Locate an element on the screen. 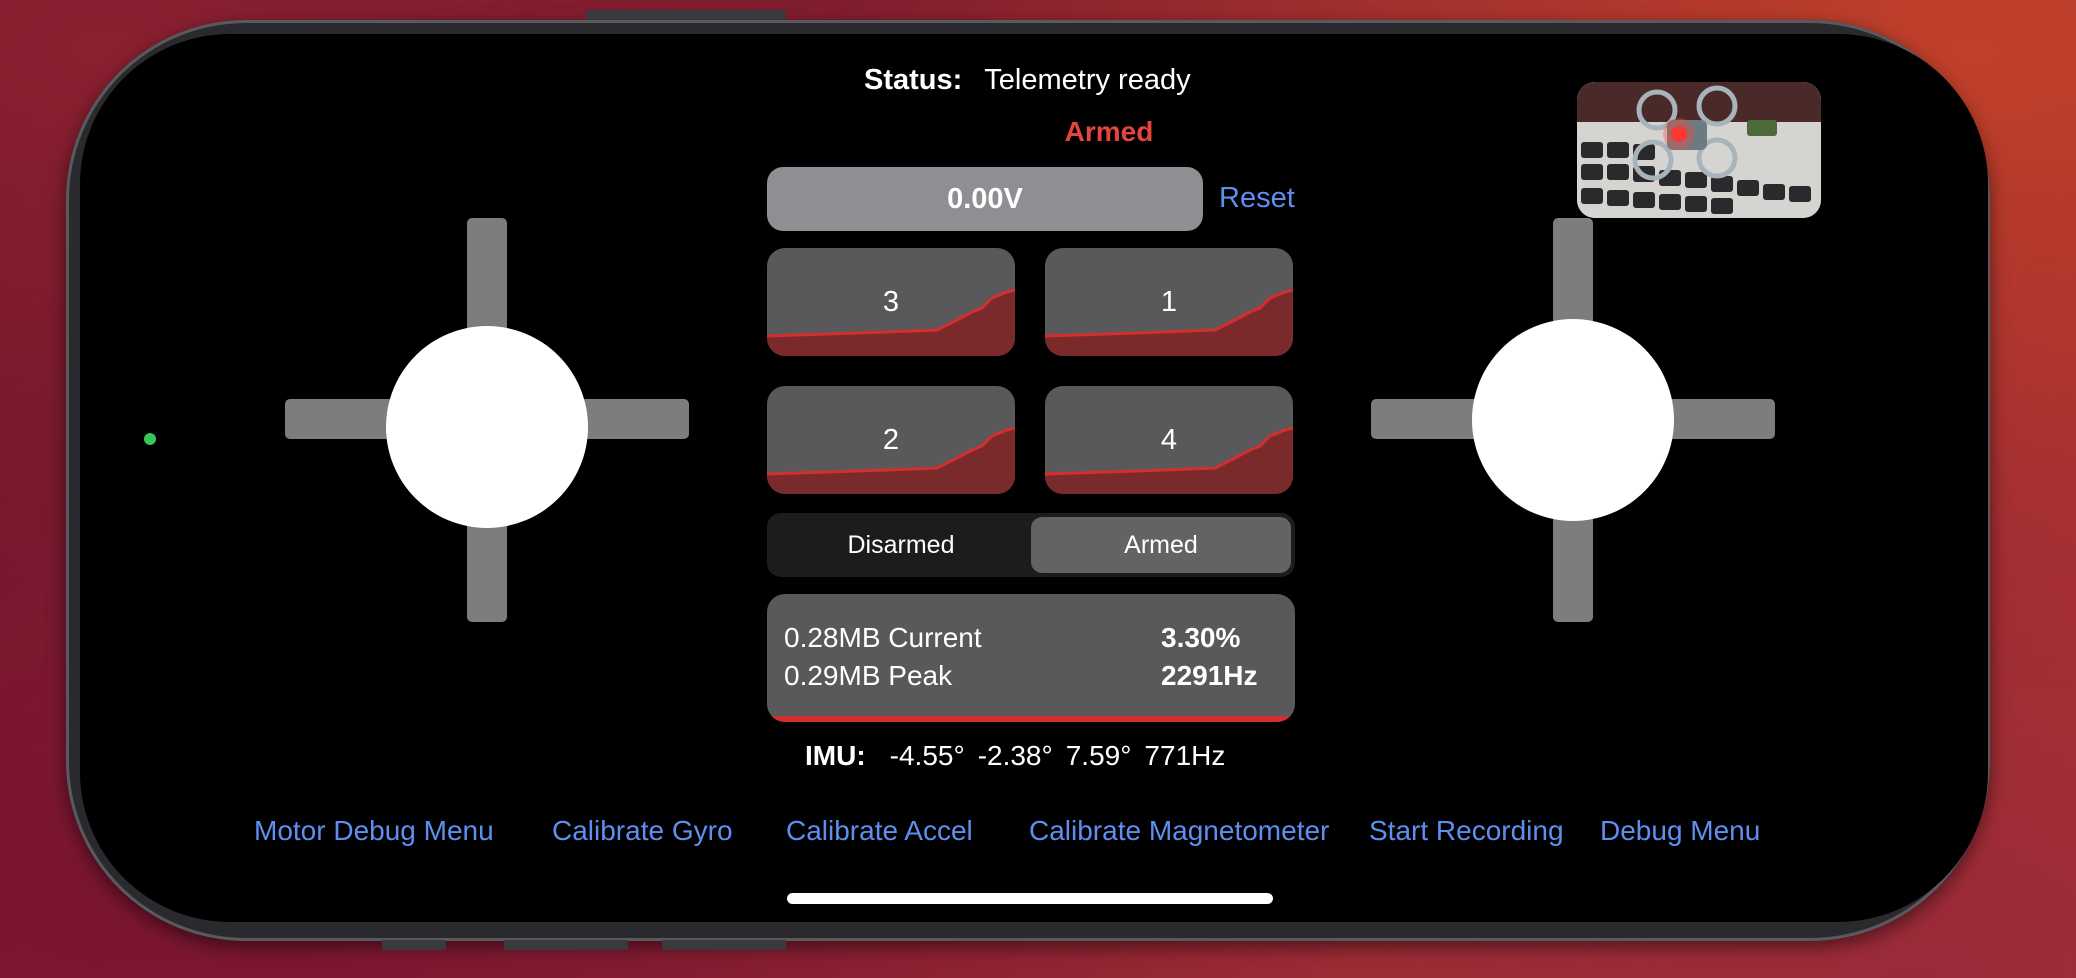  imu-roll: -4.55° is located at coordinates (927, 755).